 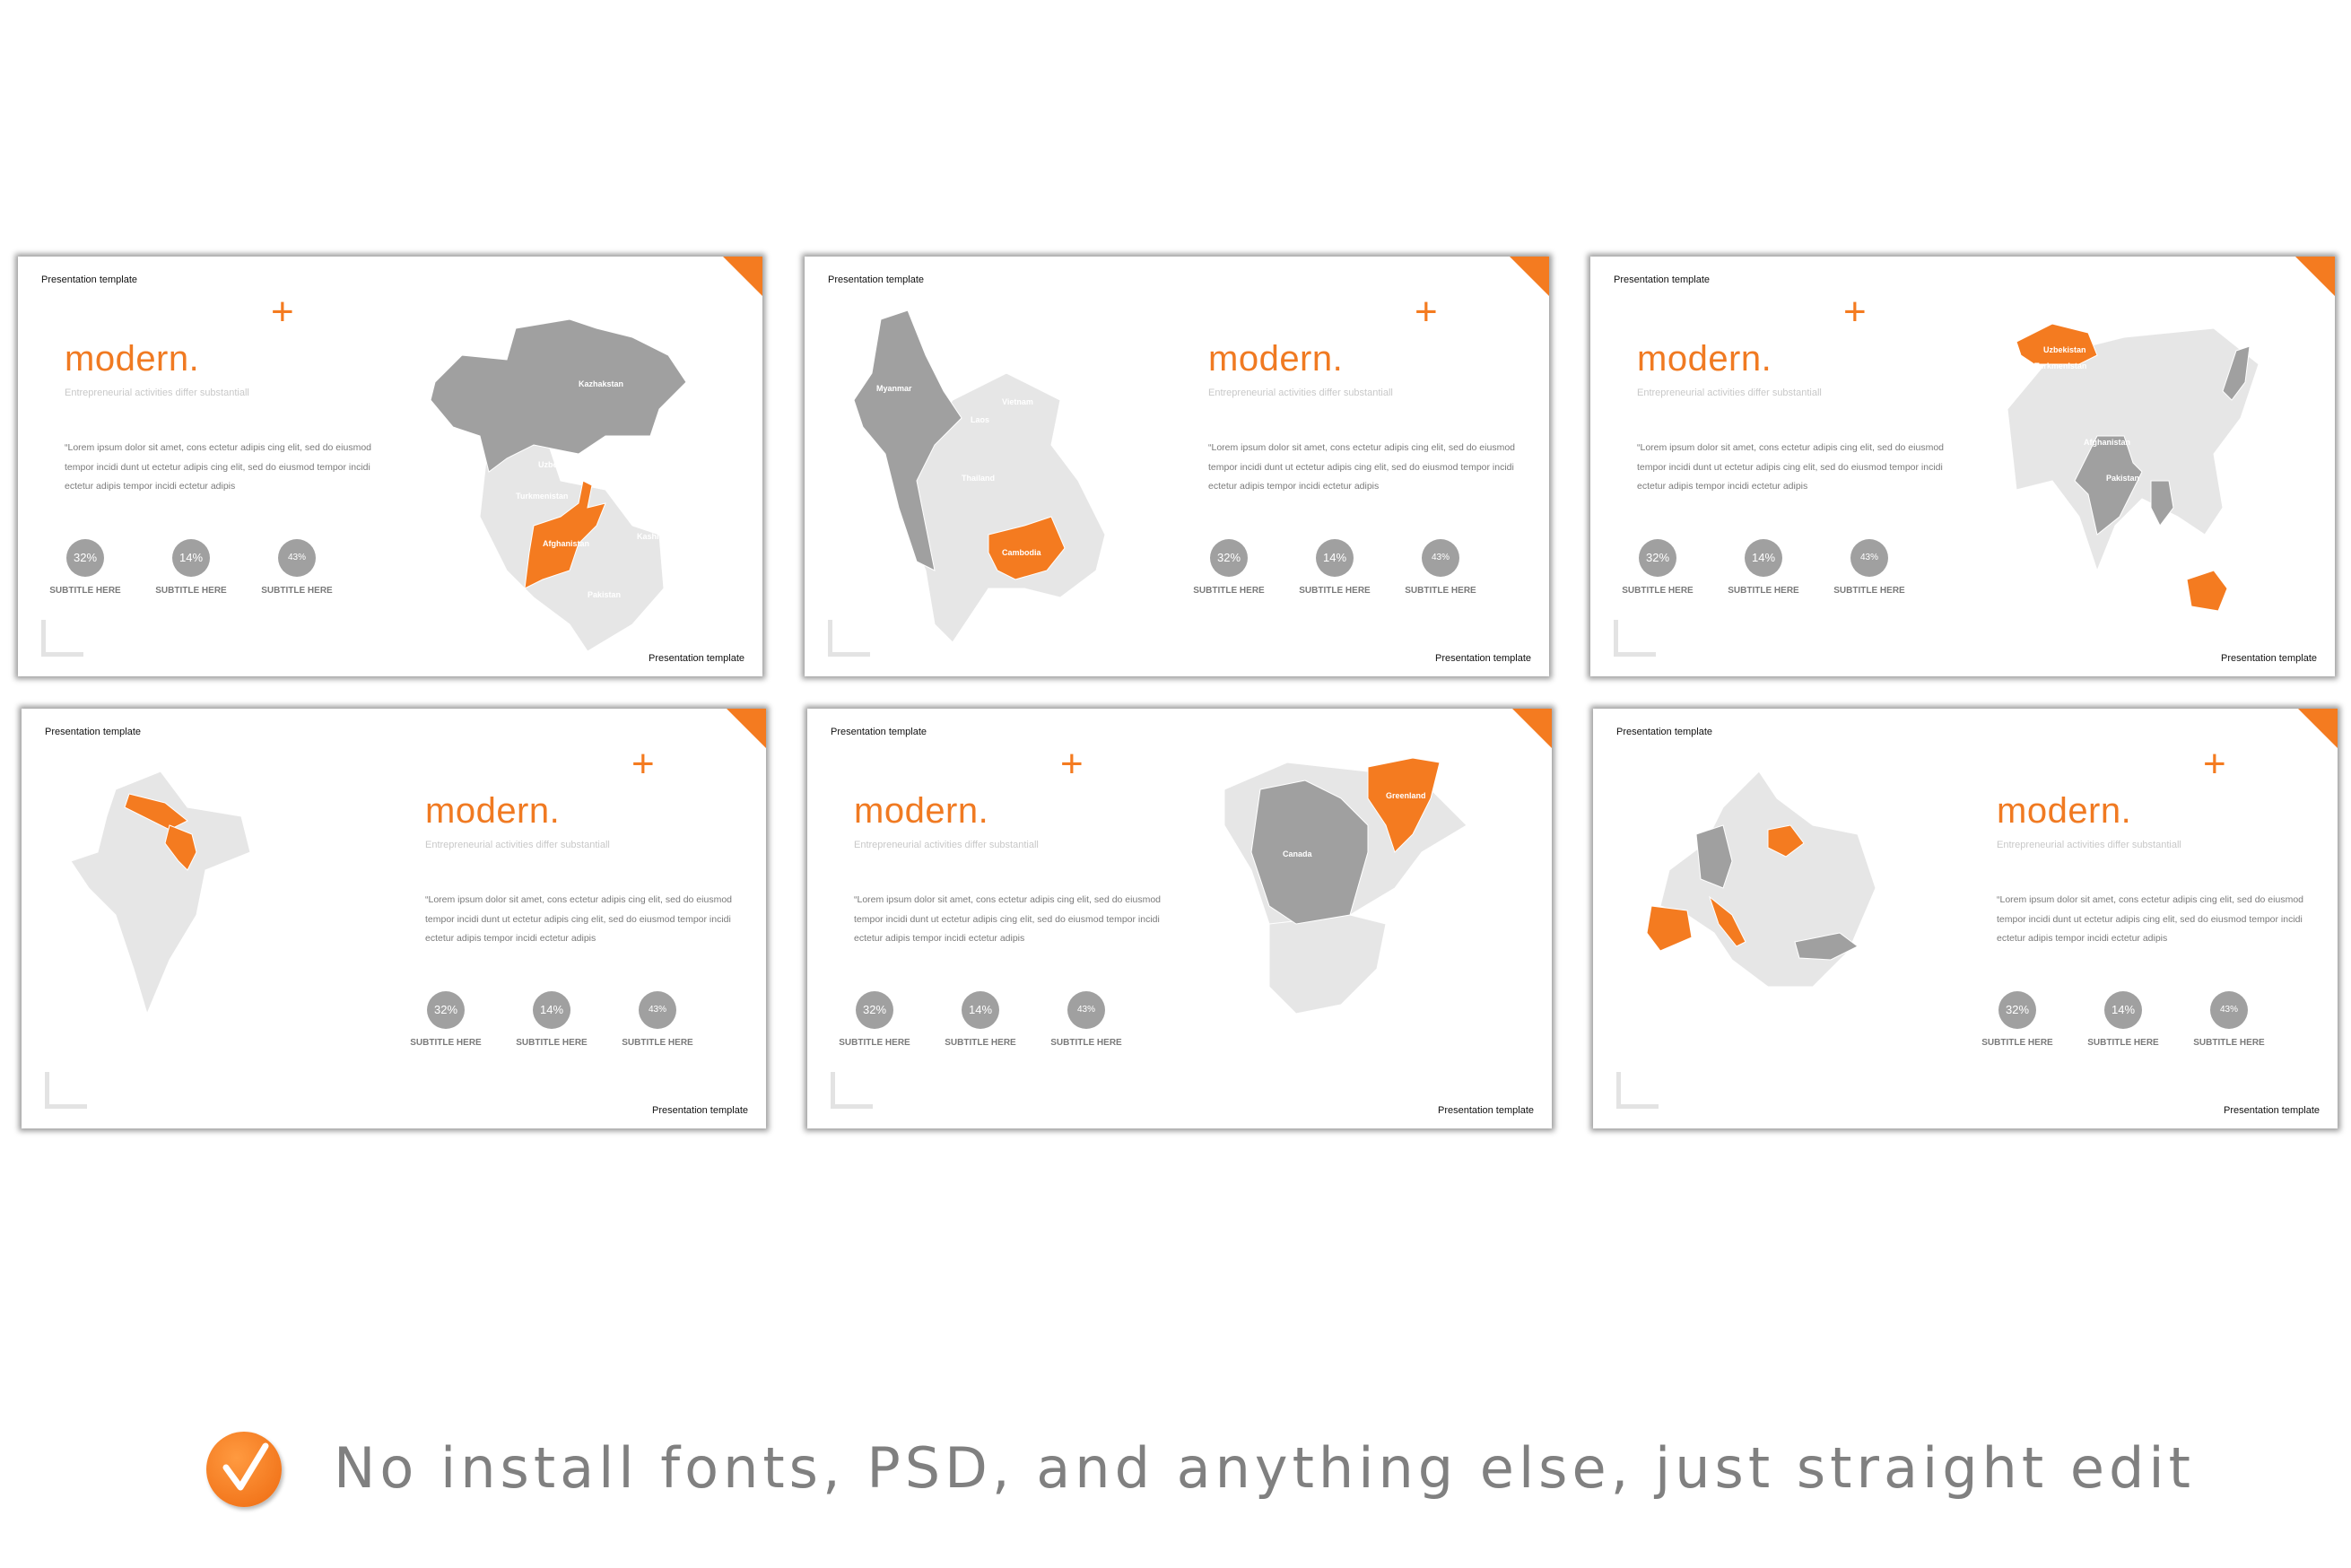 I want to click on map-label: Kazhakstan, so click(x=601, y=384).